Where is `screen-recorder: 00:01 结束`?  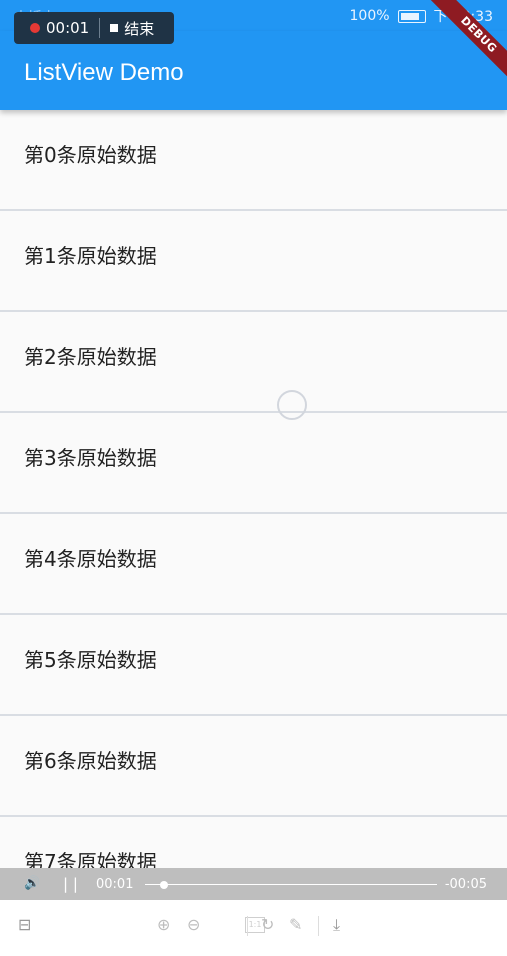
screen-recorder: 00:01 结束 is located at coordinates (94, 28).